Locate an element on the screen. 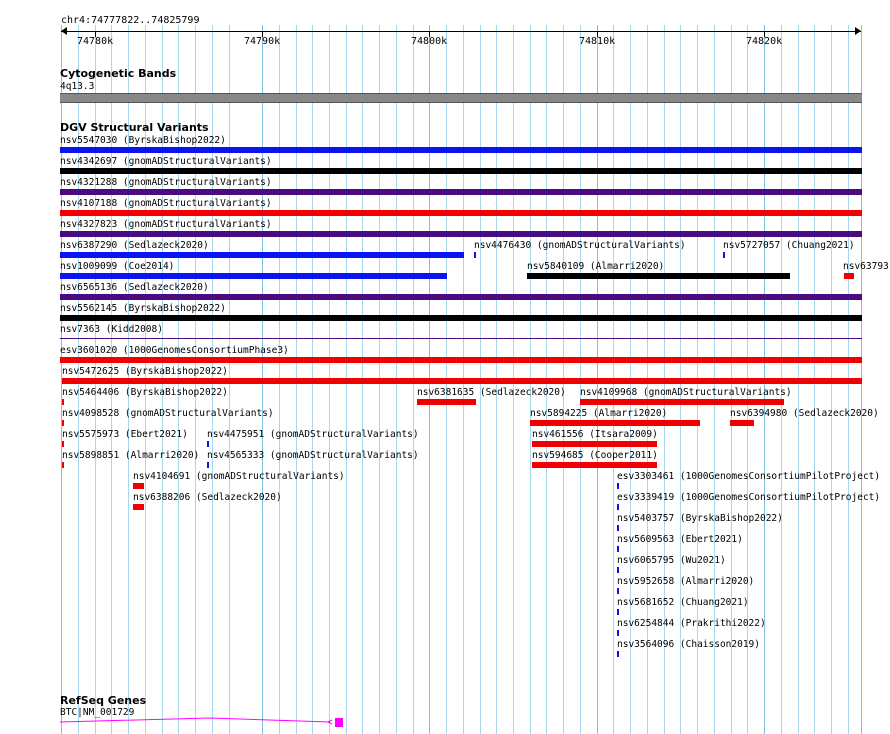  feature-label: esv3601020 (1000GenomesConsortiumPhase3) is located at coordinates (174, 350).